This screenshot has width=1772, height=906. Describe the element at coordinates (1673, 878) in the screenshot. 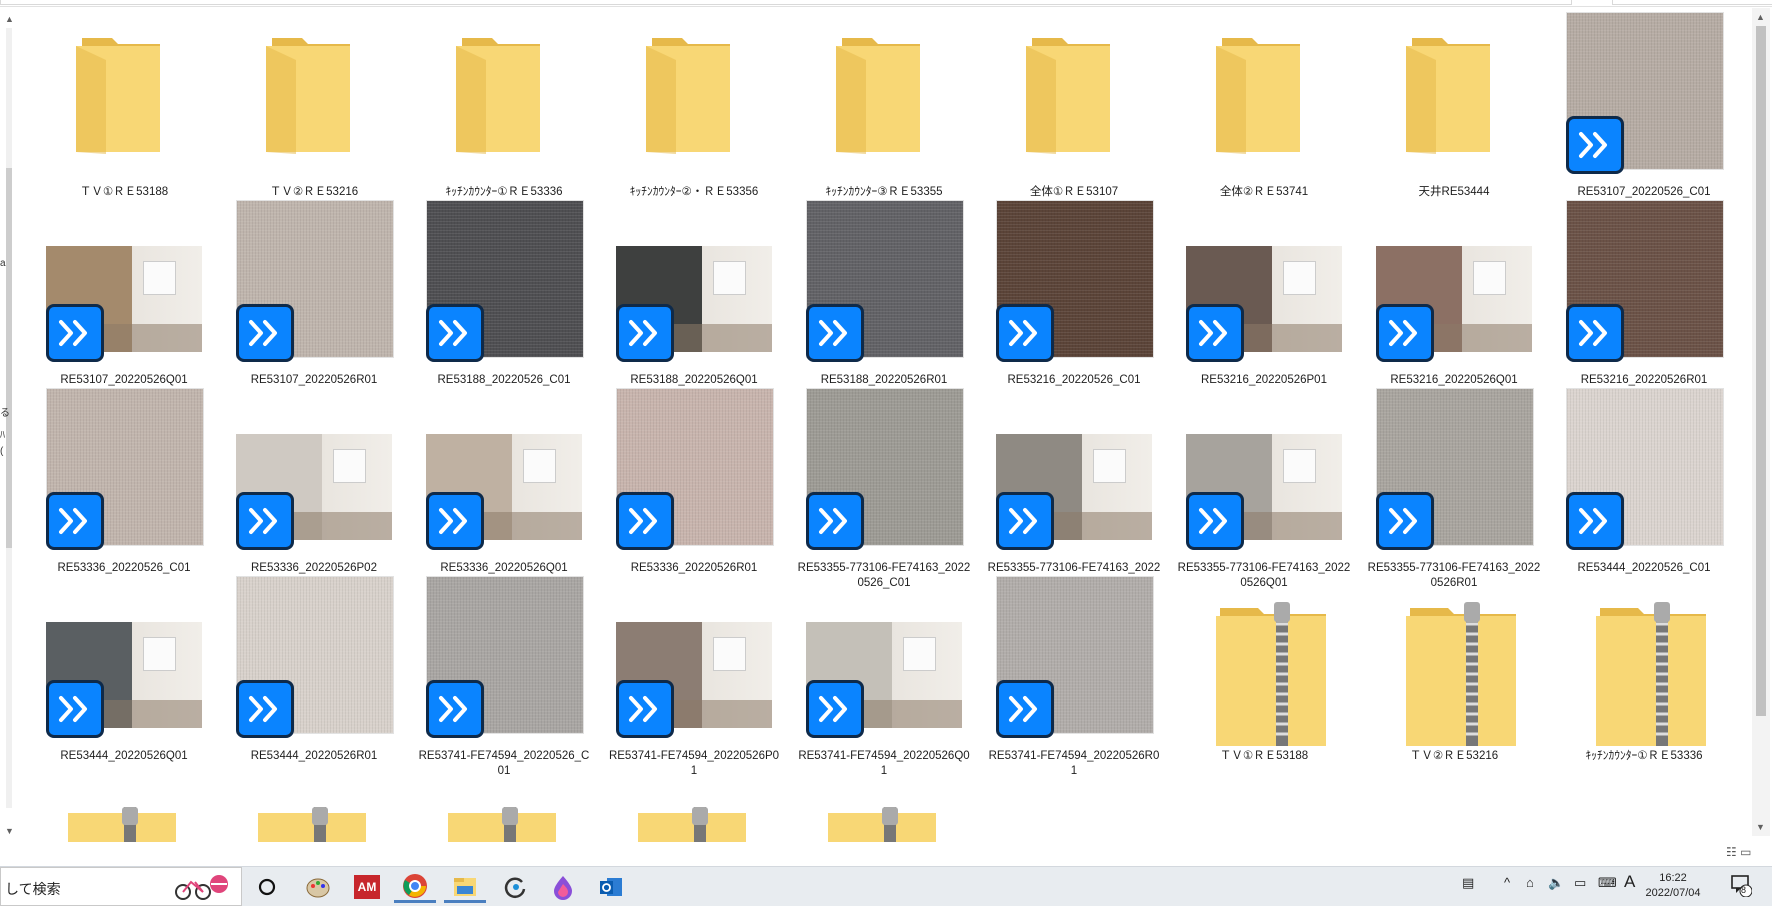

I see `clock-time: 16:22` at that location.